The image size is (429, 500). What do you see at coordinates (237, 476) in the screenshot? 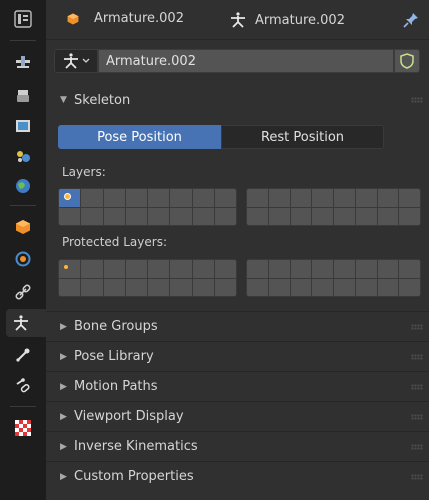
I see `custom-properties-panel-header: ▶ Custom Properties` at bounding box center [237, 476].